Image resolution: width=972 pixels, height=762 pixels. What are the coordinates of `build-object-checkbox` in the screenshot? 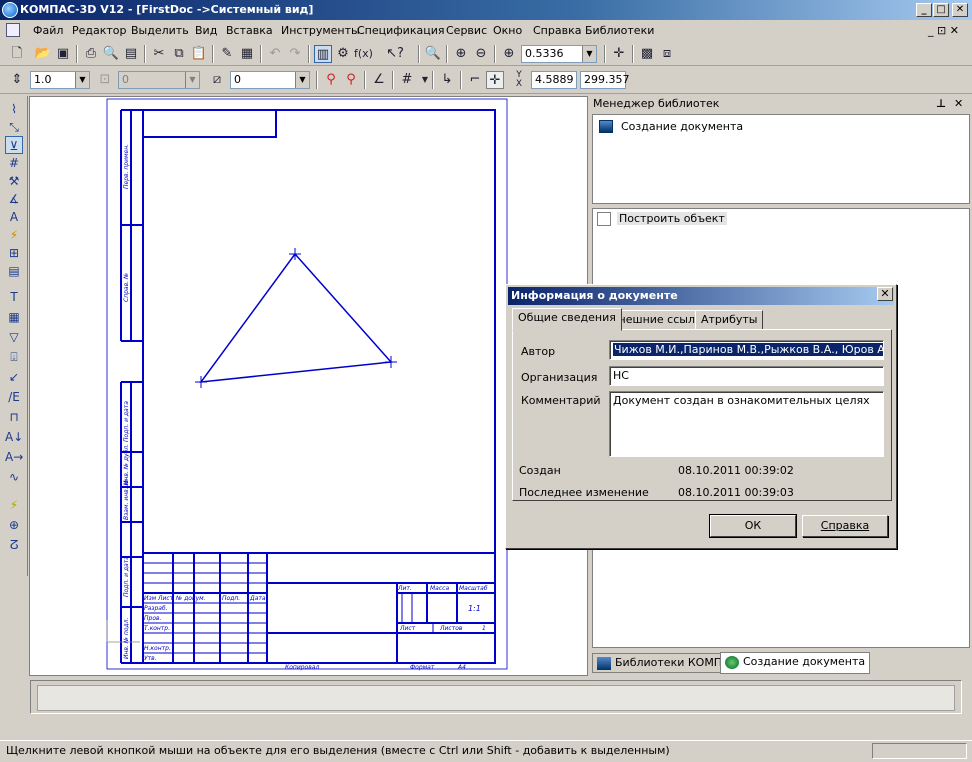 It's located at (604, 219).